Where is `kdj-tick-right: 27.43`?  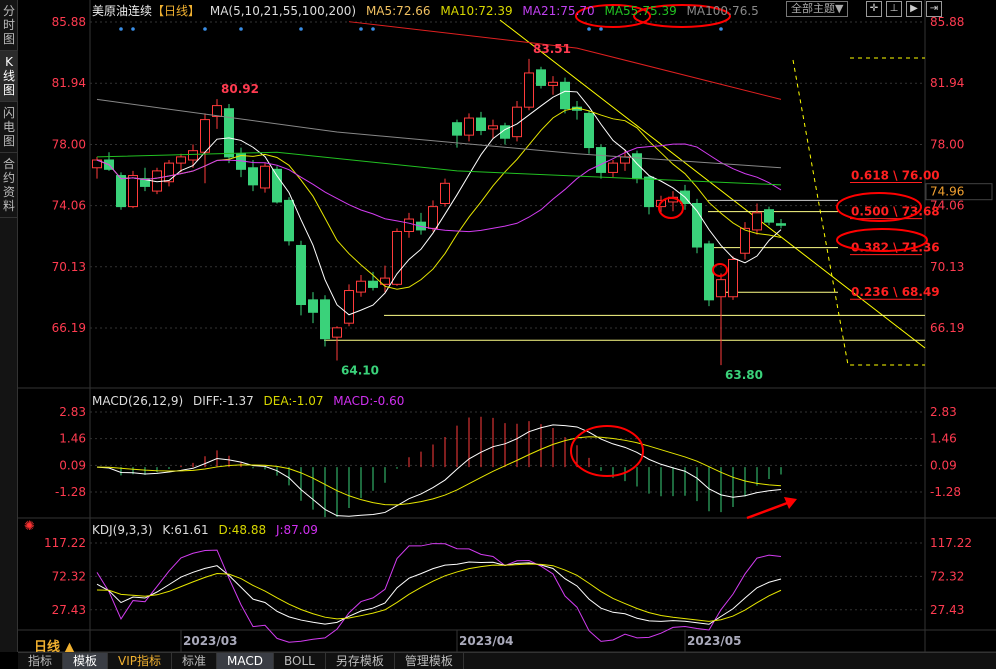 kdj-tick-right: 27.43 is located at coordinates (947, 610).